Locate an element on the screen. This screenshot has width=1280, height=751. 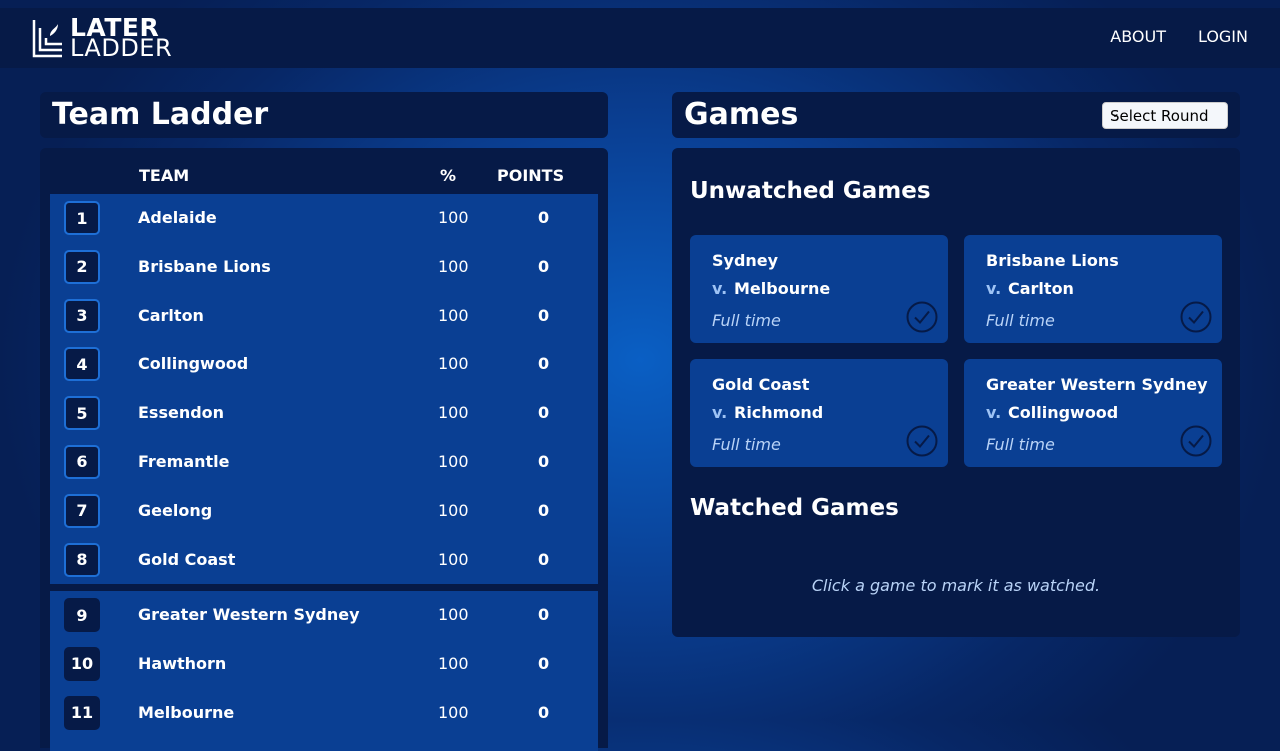
header: LATER LADDER ABOUT LOGIN is located at coordinates (640, 38).